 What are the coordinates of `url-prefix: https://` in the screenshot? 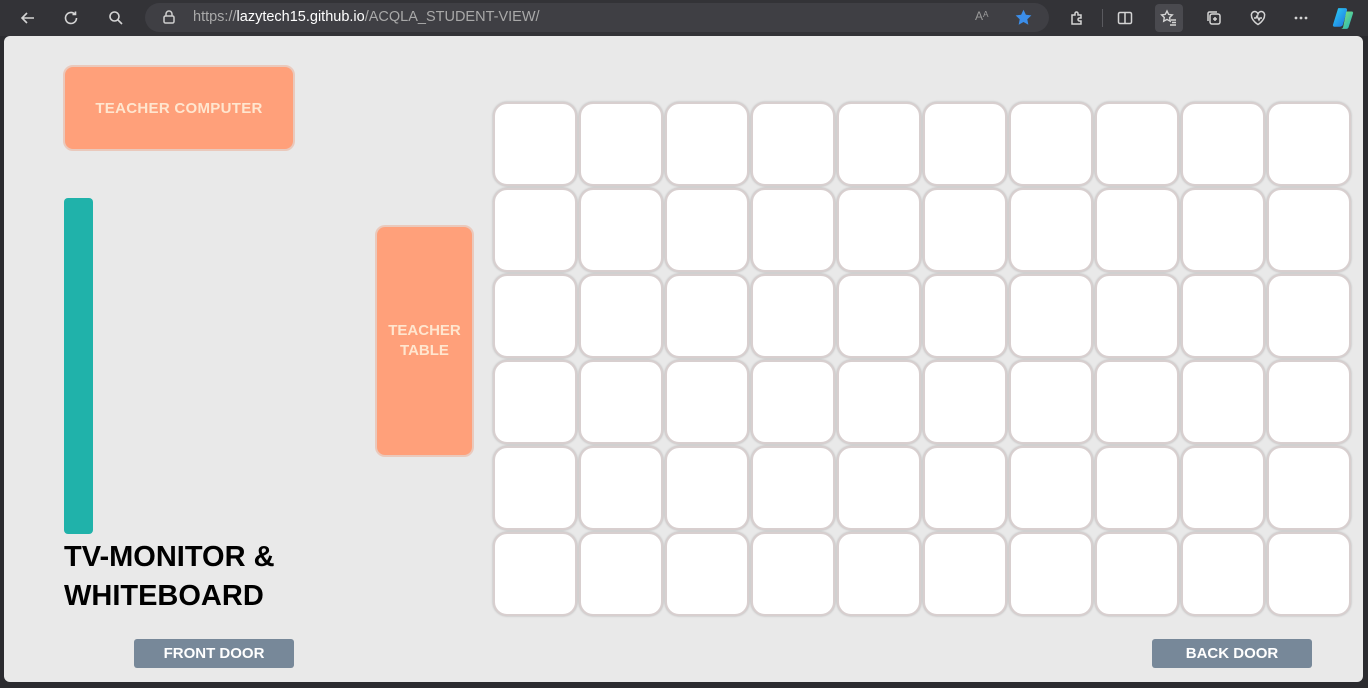 It's located at (215, 17).